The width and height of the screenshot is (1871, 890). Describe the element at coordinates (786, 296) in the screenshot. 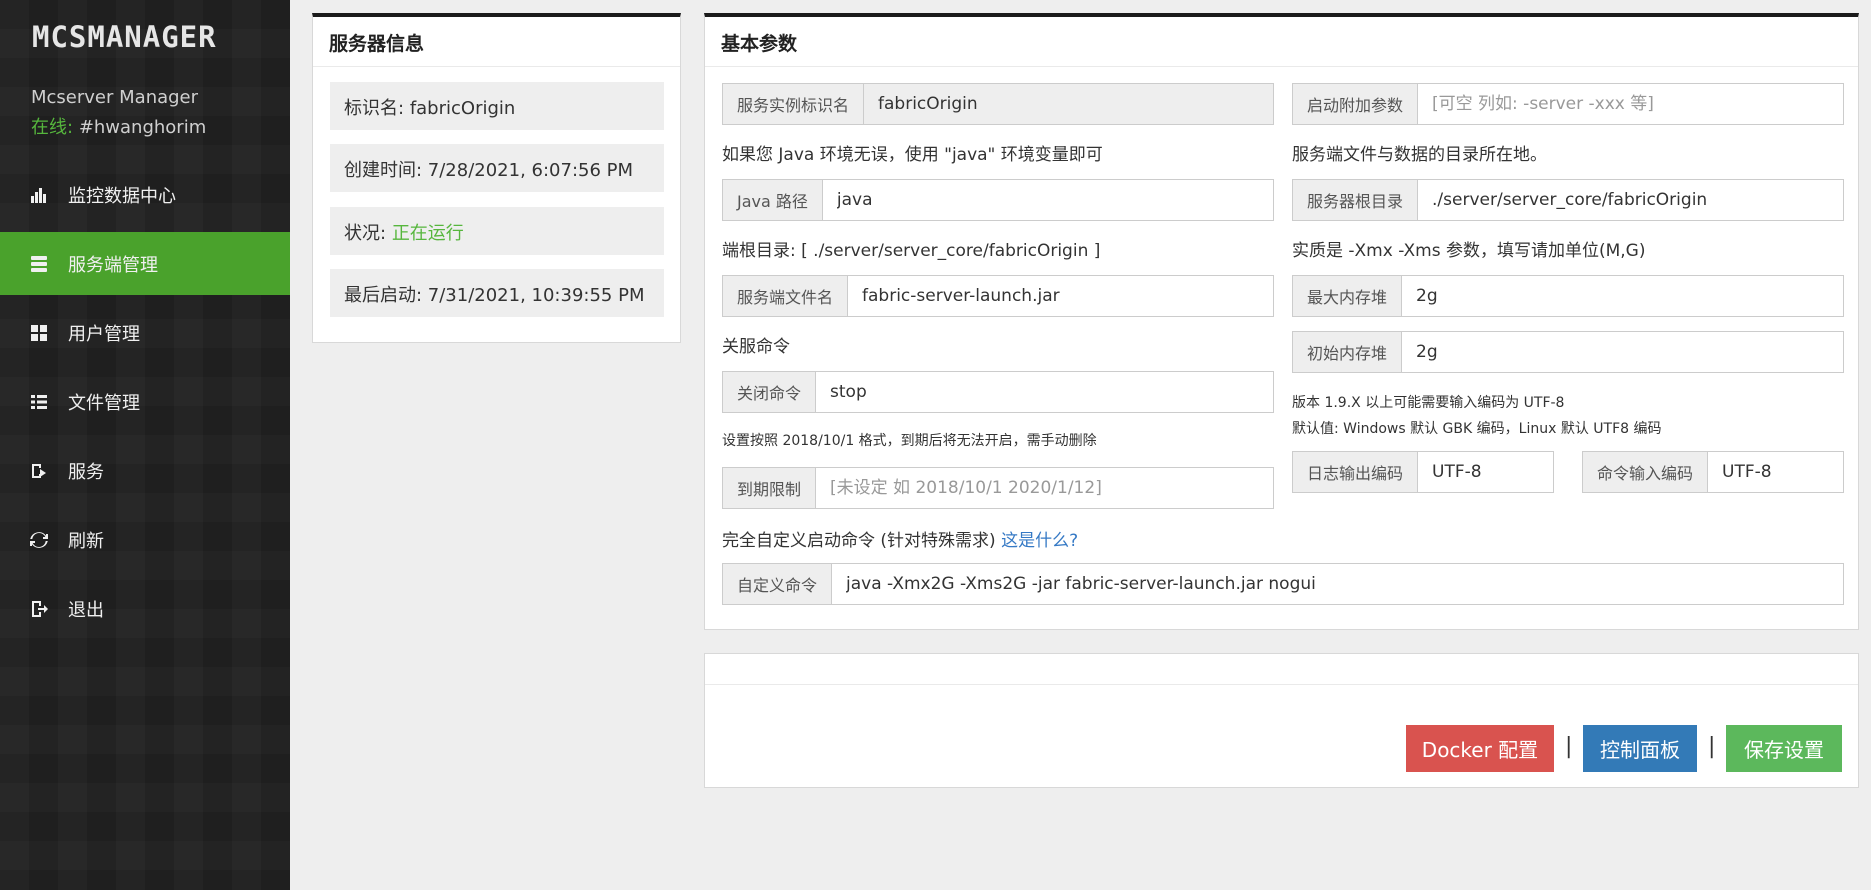

I see `jar-name-label: 服务端文件名` at that location.